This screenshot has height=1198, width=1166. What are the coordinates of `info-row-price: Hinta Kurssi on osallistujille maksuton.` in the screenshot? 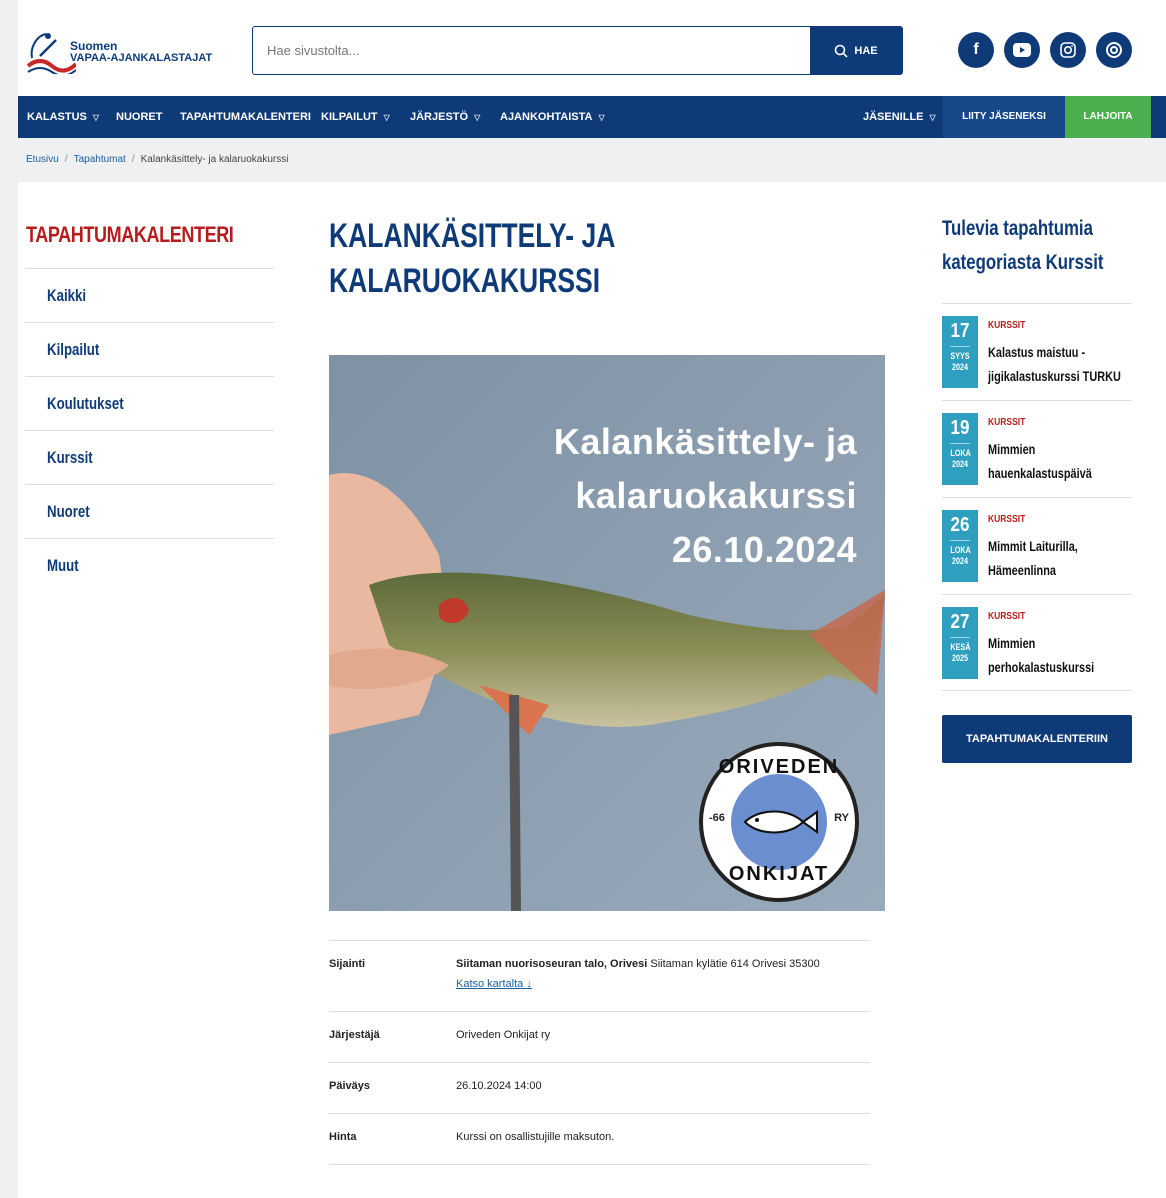 It's located at (599, 1139).